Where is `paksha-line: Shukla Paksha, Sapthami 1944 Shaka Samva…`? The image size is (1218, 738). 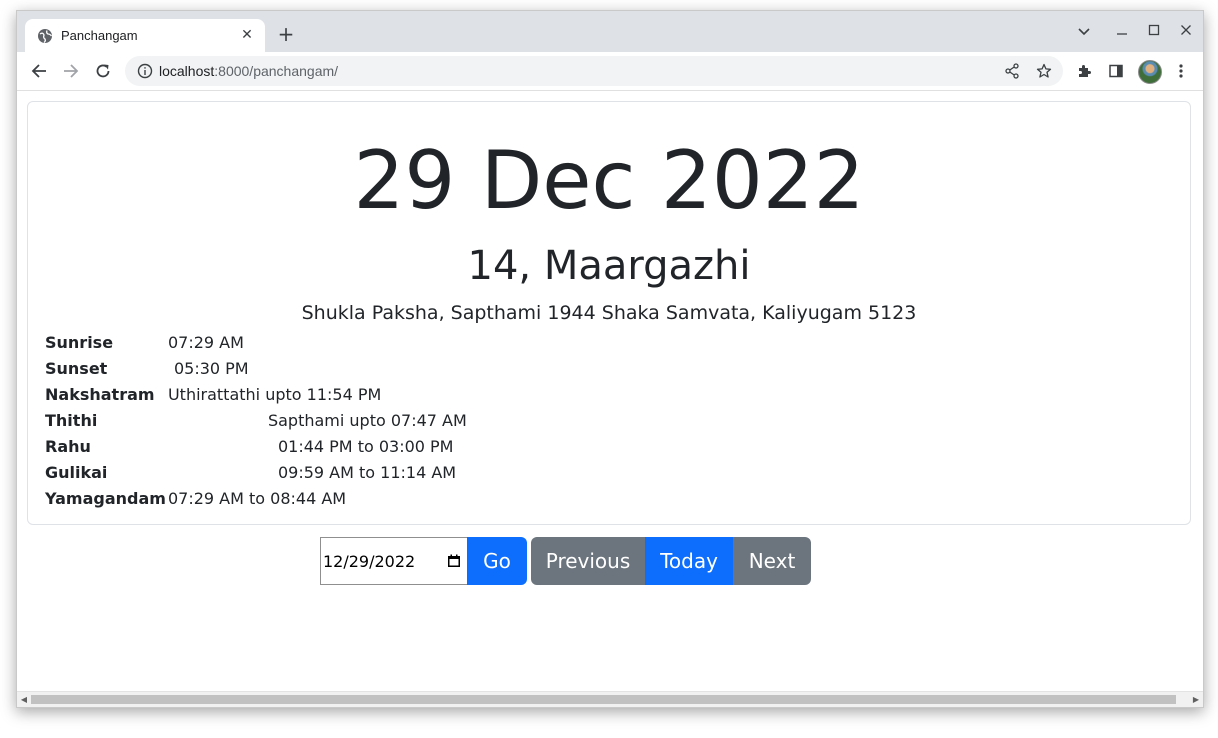
paksha-line: Shukla Paksha, Sapthami 1944 Shaka Samva… is located at coordinates (609, 313).